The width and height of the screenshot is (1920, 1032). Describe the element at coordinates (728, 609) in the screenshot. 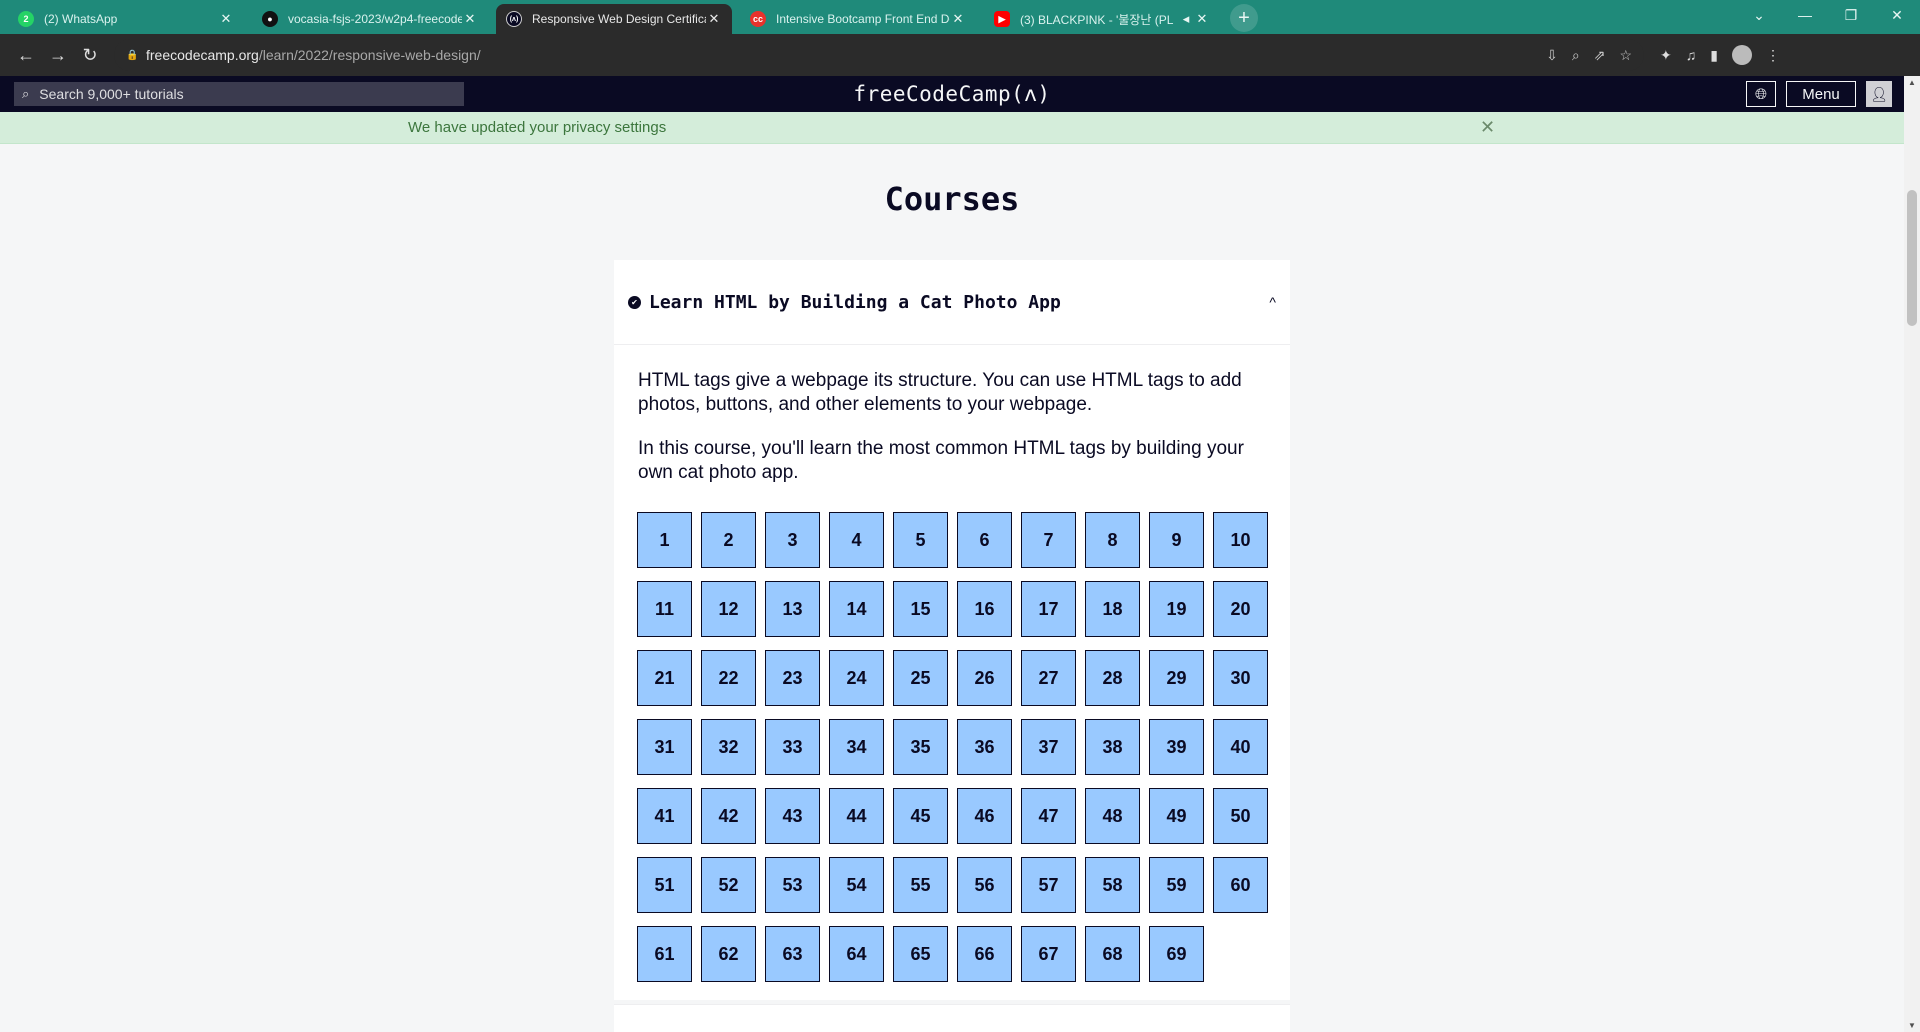

I see `step-button-12: 12` at that location.